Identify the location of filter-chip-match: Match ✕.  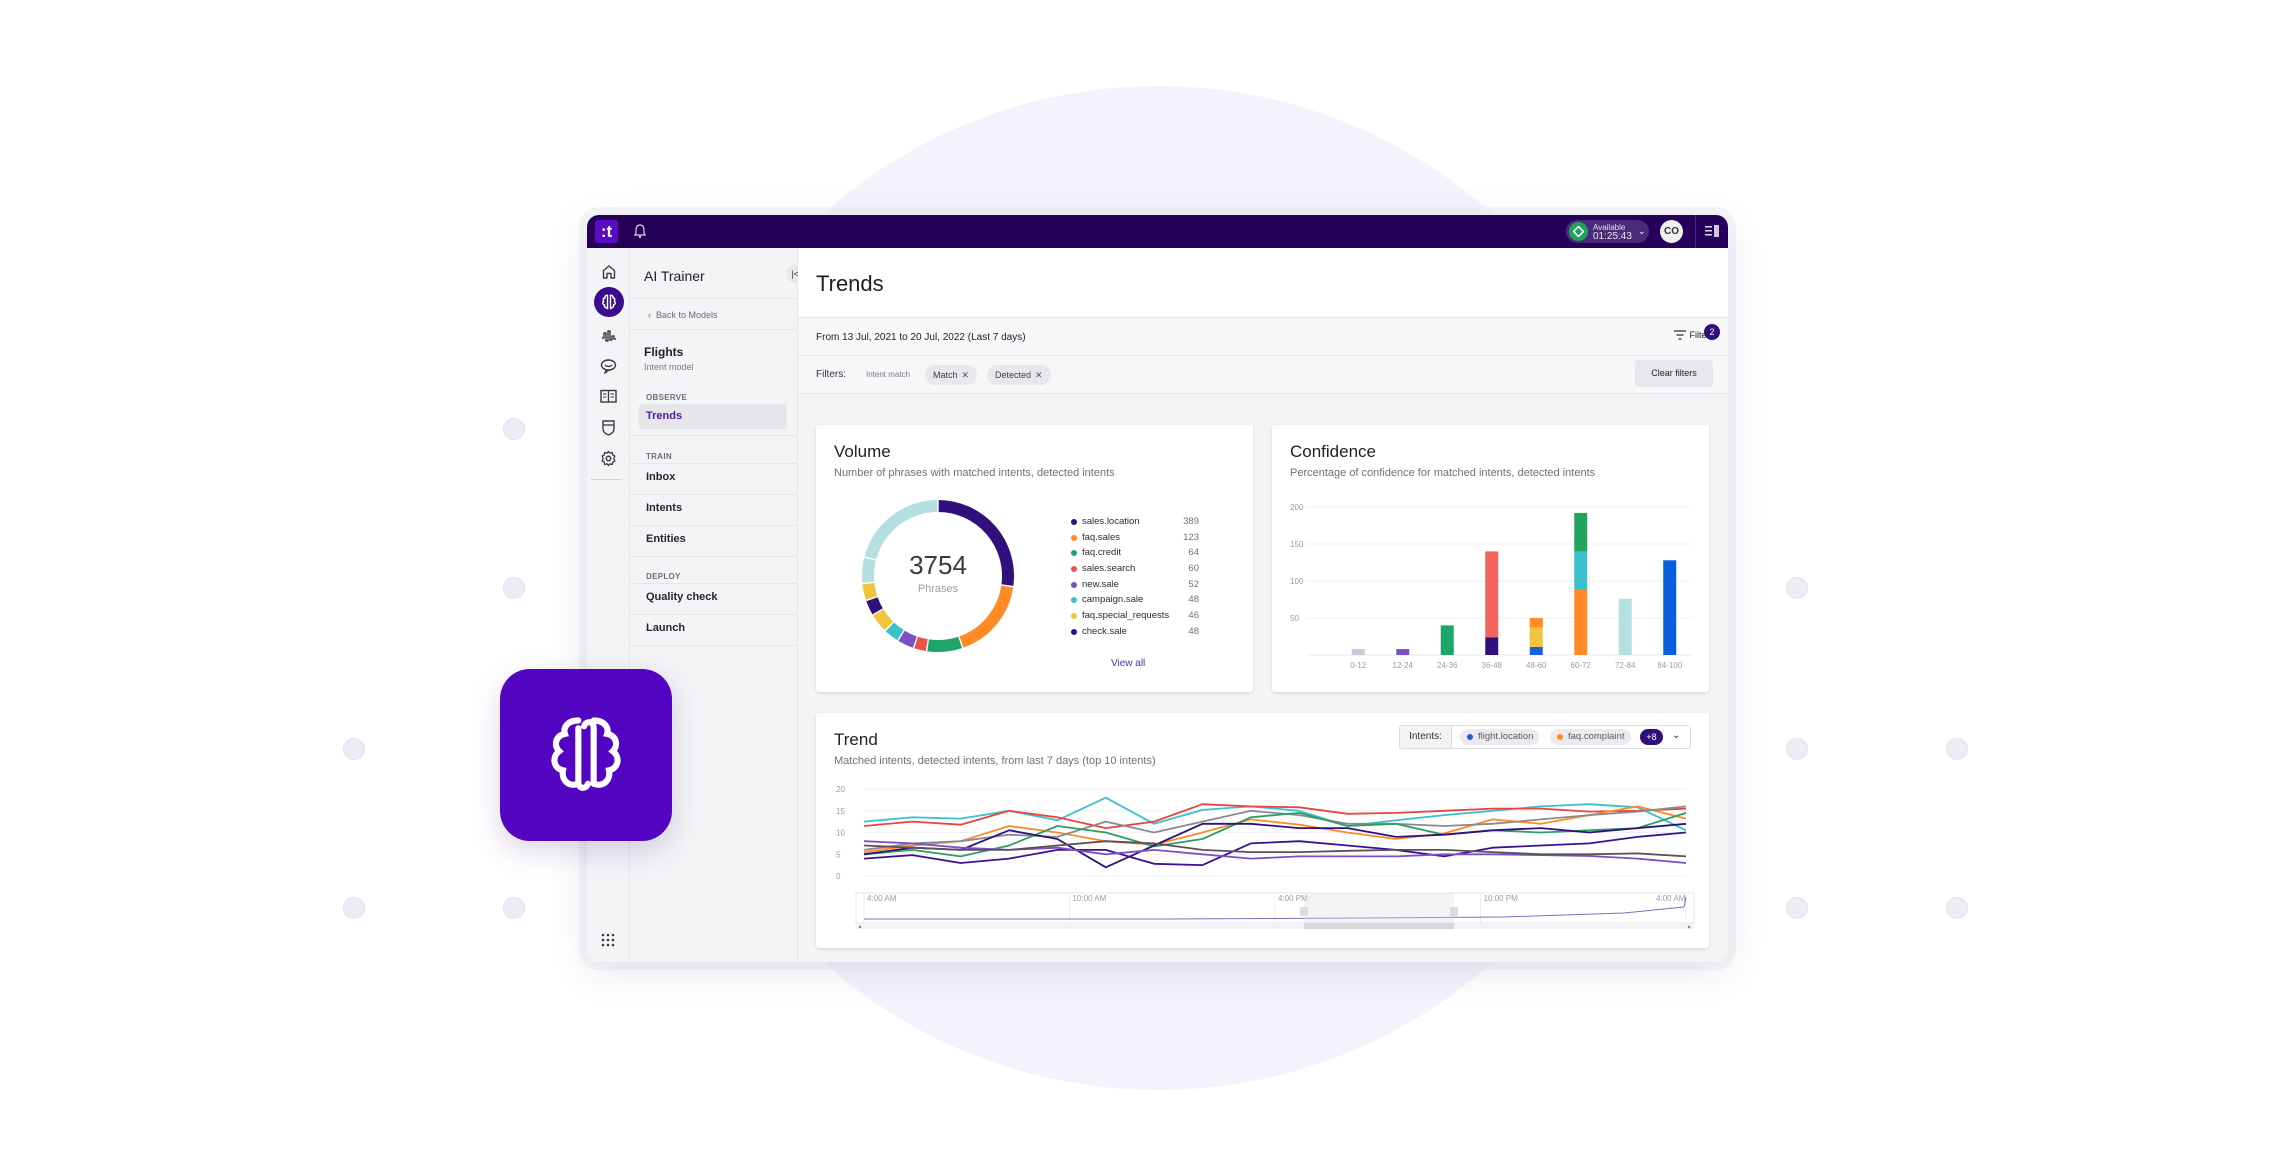
(951, 375).